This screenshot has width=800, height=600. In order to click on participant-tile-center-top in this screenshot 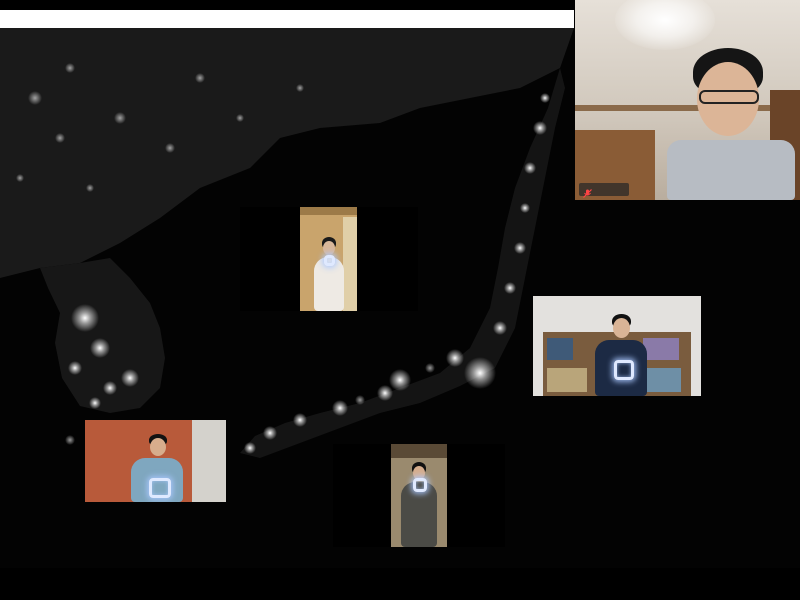, I will do `click(329, 259)`.